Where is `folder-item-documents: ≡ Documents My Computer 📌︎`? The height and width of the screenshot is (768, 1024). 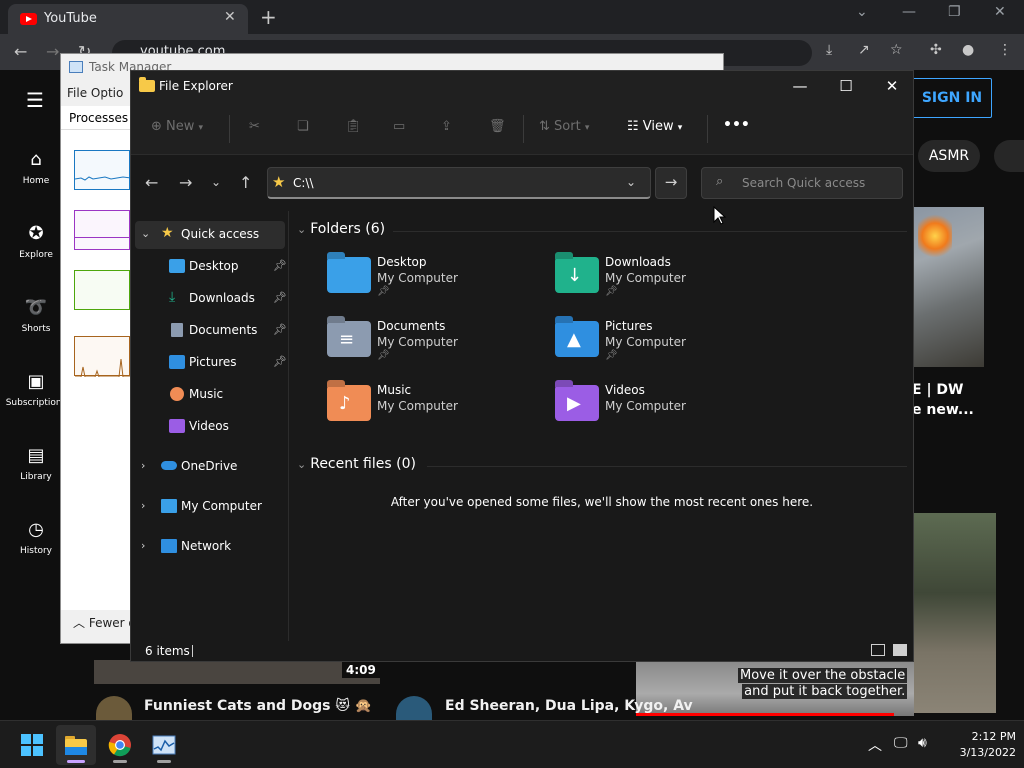 folder-item-documents: ≡ Documents My Computer 📌︎ is located at coordinates (432, 347).